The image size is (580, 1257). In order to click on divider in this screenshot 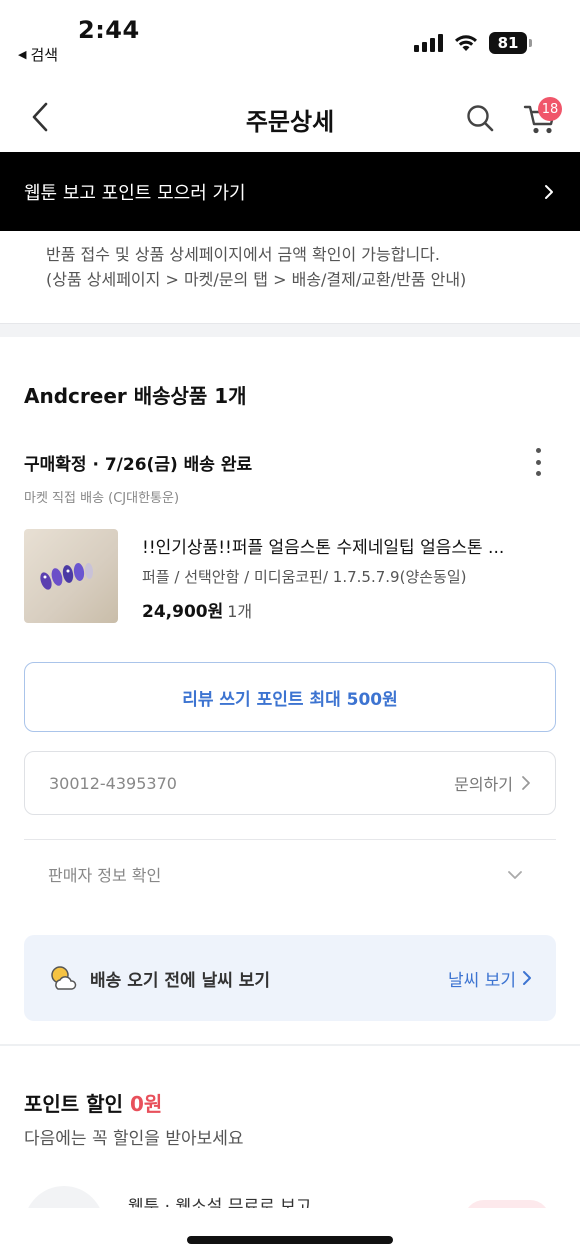, I will do `click(290, 839)`.